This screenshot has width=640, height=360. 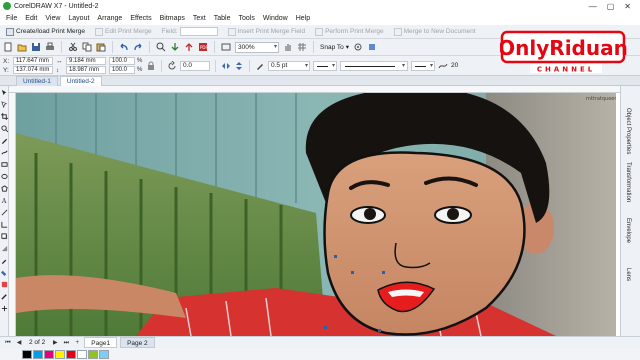 What do you see at coordinates (38, 354) in the screenshot?
I see `swatch-cyan` at bounding box center [38, 354].